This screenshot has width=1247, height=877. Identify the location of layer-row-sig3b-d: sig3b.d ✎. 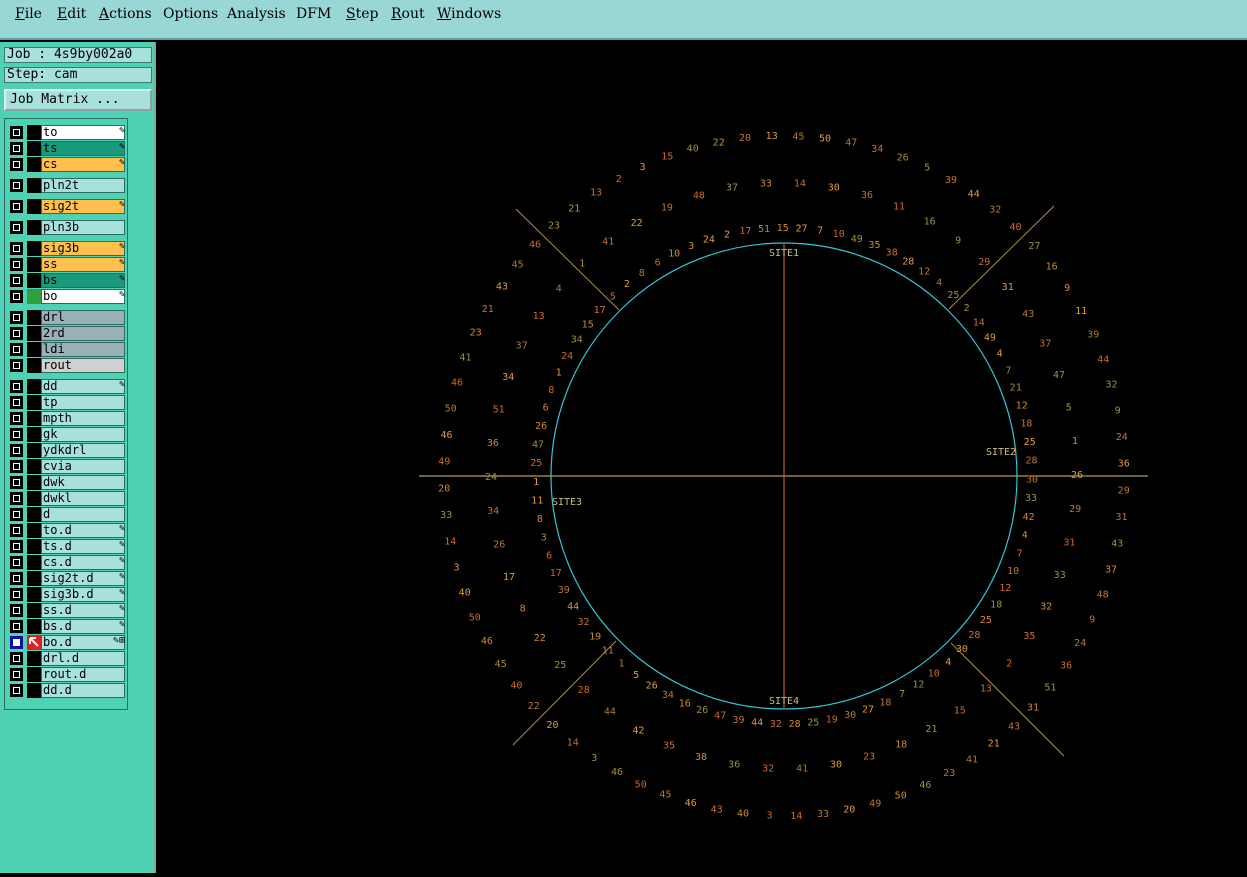
(67, 594).